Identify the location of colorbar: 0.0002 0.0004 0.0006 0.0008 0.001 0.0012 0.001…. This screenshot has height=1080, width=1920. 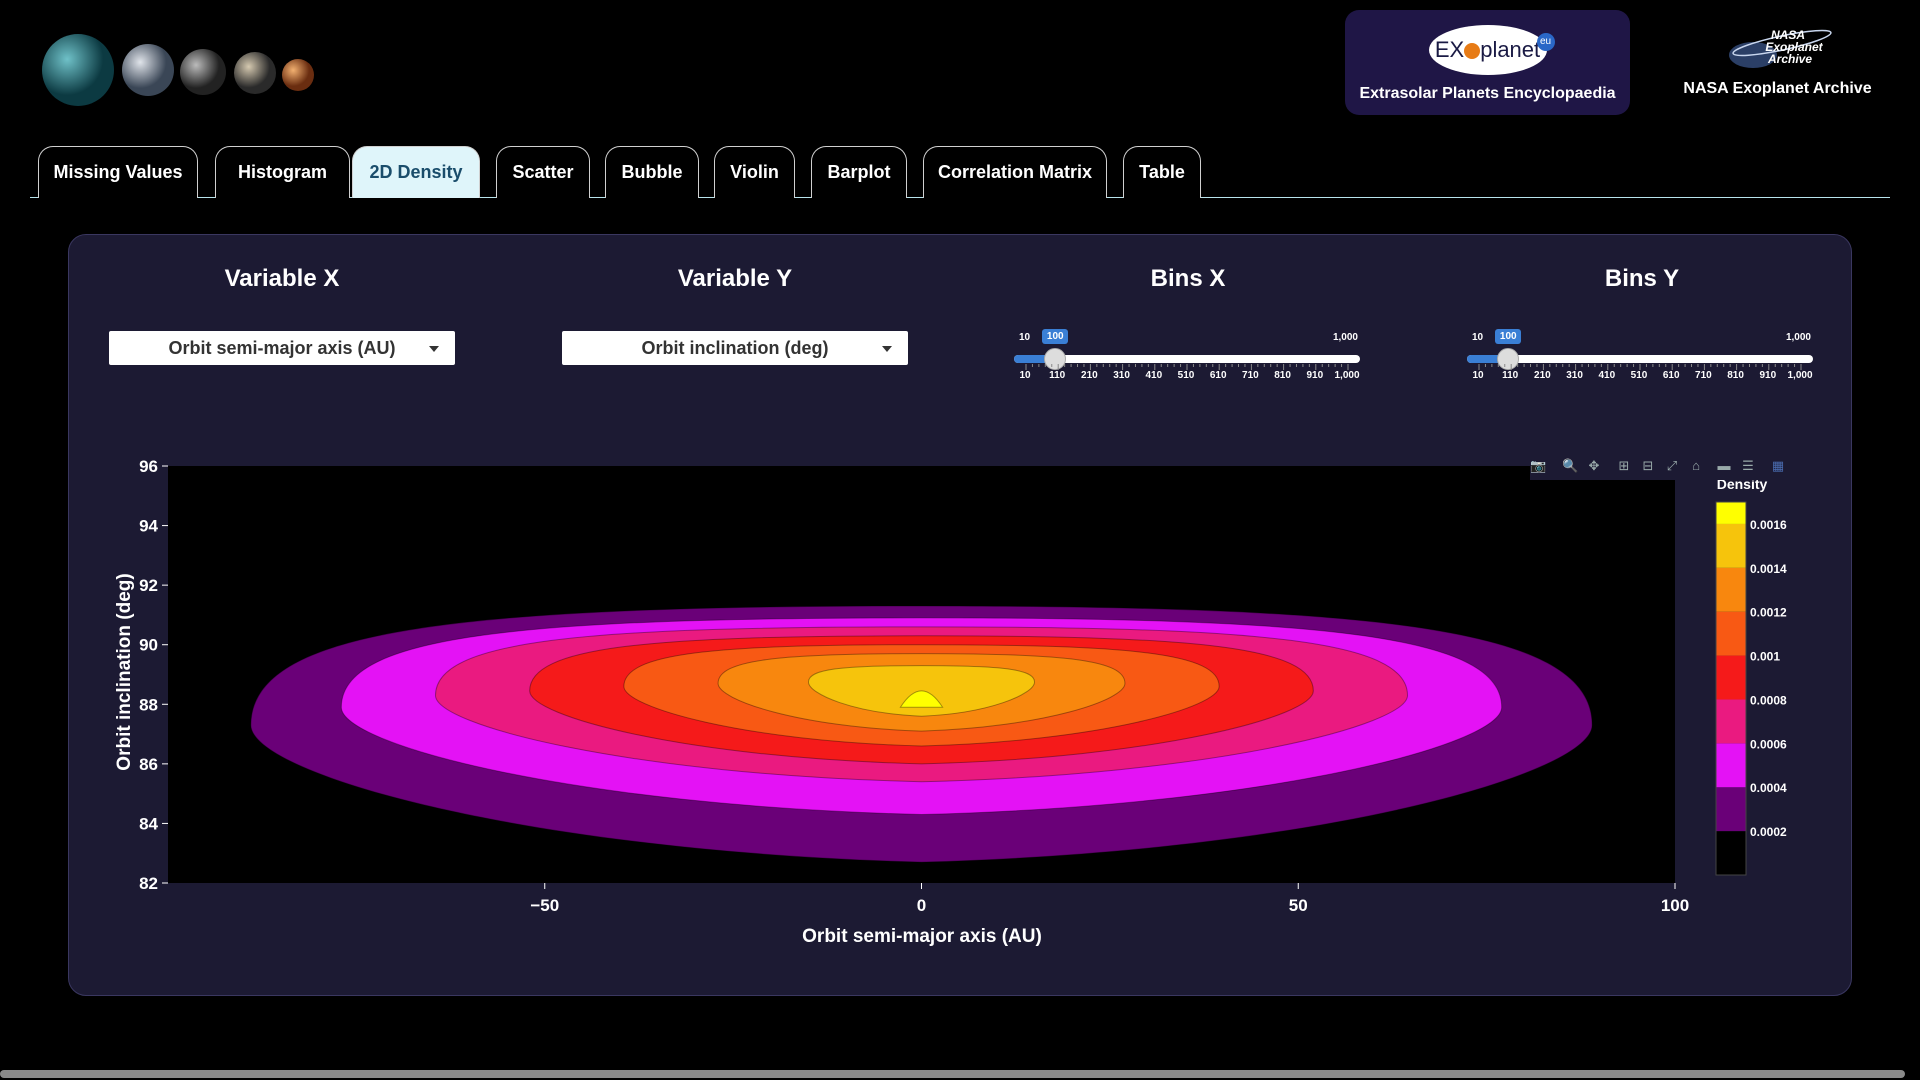
(1751, 688).